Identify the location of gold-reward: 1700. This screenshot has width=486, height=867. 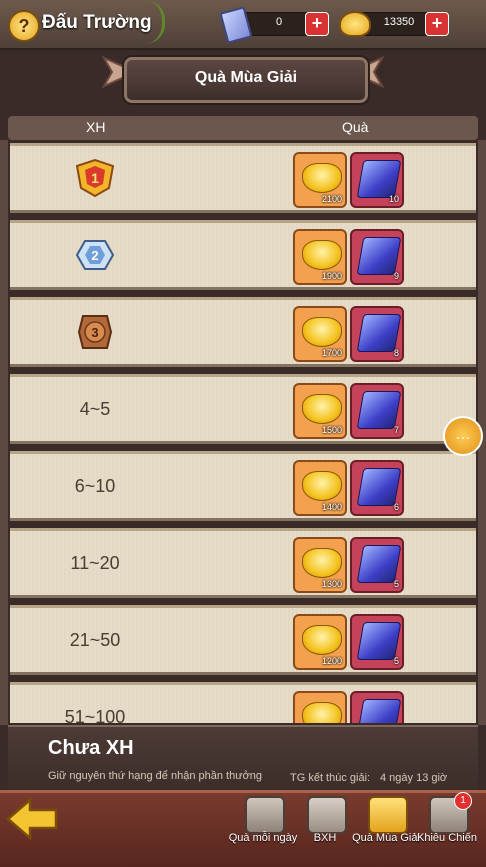
(320, 334).